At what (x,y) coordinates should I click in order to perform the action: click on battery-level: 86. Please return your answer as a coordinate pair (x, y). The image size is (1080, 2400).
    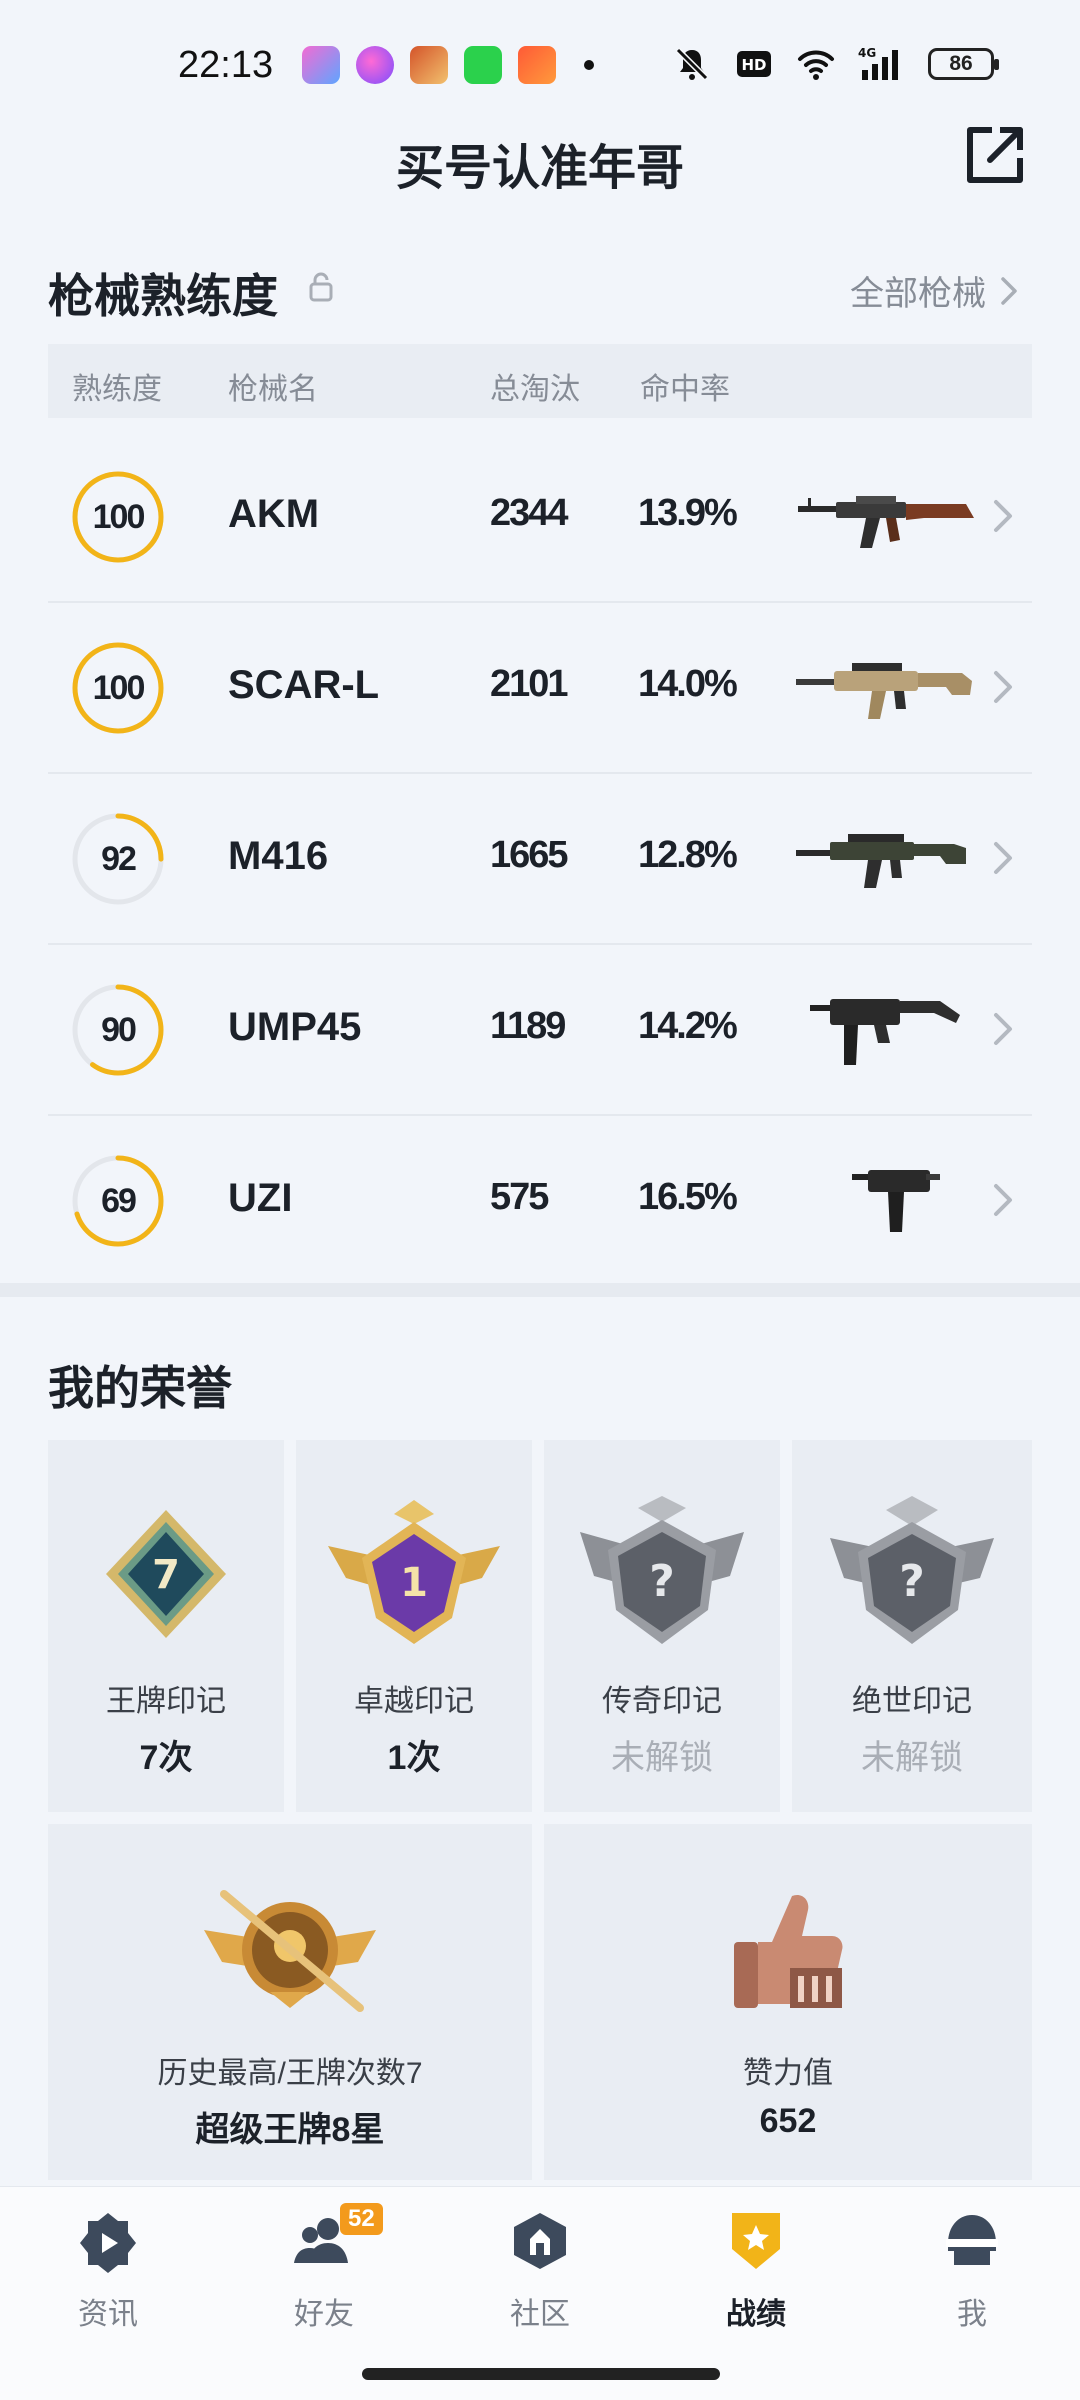
    Looking at the image, I should click on (961, 63).